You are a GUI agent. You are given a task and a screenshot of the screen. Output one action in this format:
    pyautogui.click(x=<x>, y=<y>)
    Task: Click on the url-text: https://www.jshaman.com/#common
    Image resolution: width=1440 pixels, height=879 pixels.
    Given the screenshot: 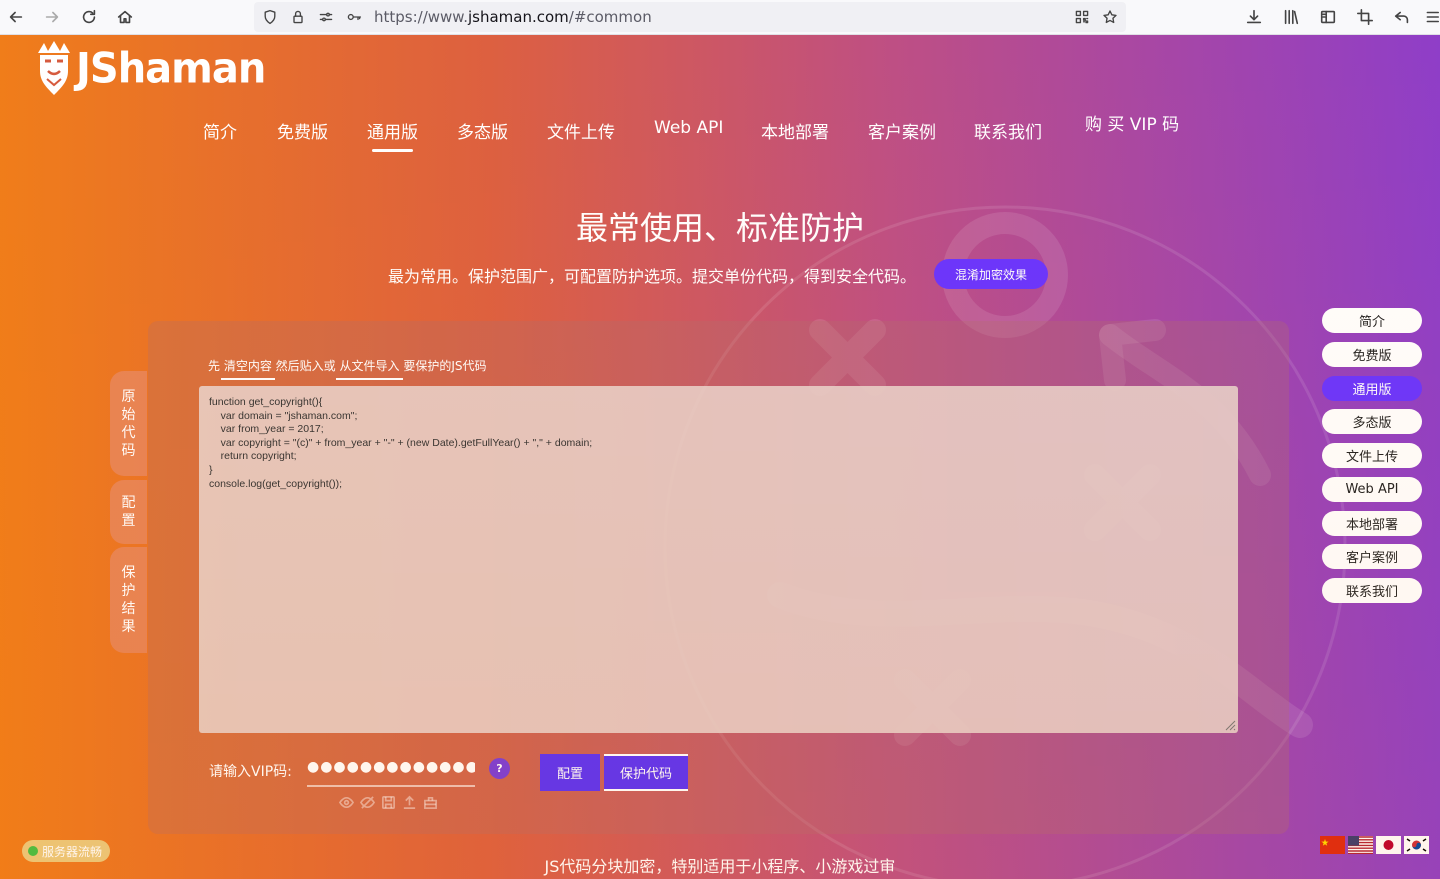 What is the action you would take?
    pyautogui.click(x=513, y=17)
    